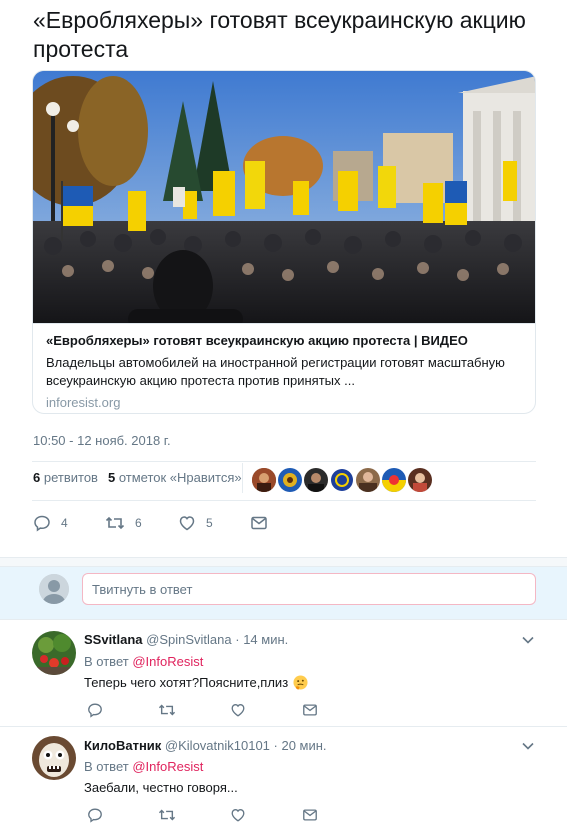  Describe the element at coordinates (37, 477) in the screenshot. I see `retweets-count: 6` at that location.